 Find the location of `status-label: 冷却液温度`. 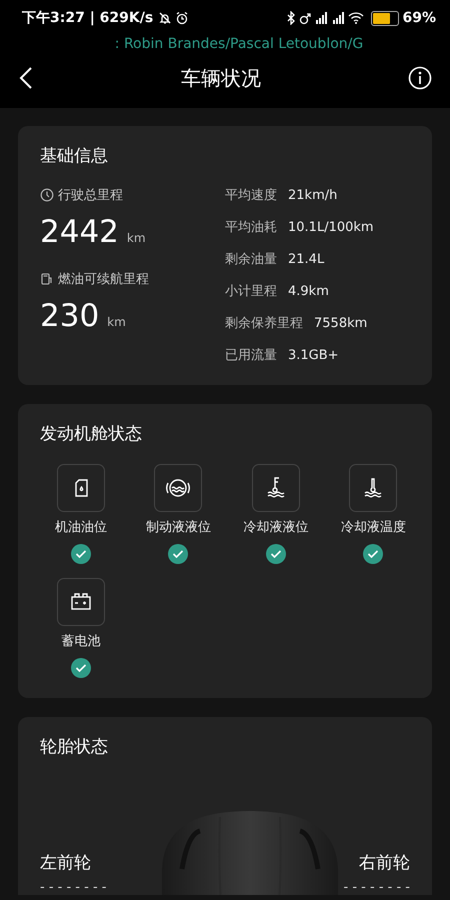

status-label: 冷却液温度 is located at coordinates (373, 527).